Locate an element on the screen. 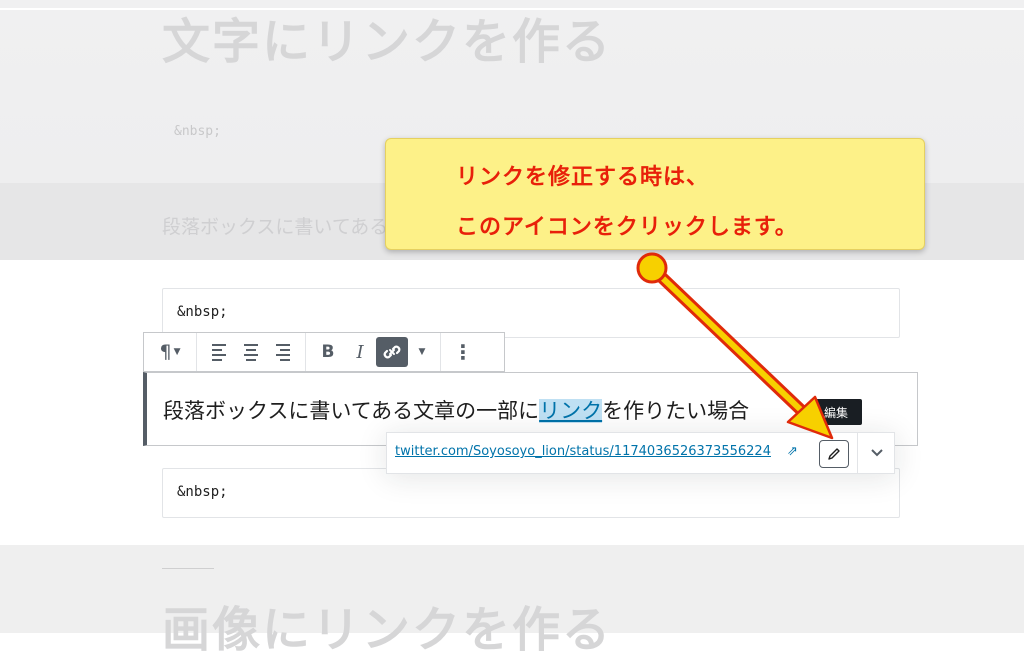 The image size is (1024, 660). html-block-above: &nbsp; is located at coordinates (531, 313).